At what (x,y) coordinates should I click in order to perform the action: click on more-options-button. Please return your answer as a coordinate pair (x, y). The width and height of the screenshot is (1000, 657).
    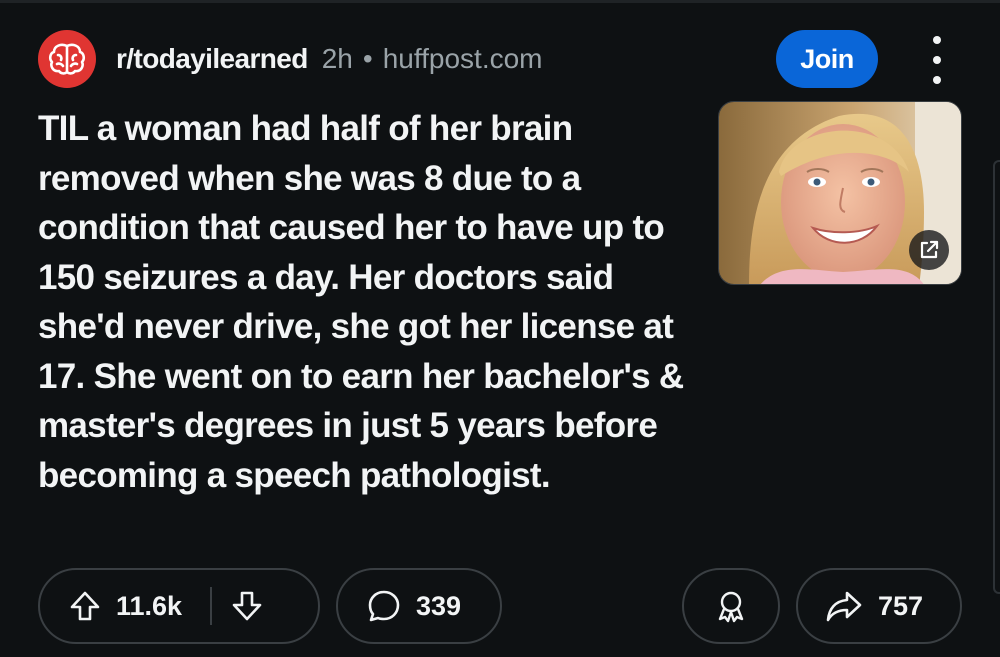
    Looking at the image, I should click on (937, 60).